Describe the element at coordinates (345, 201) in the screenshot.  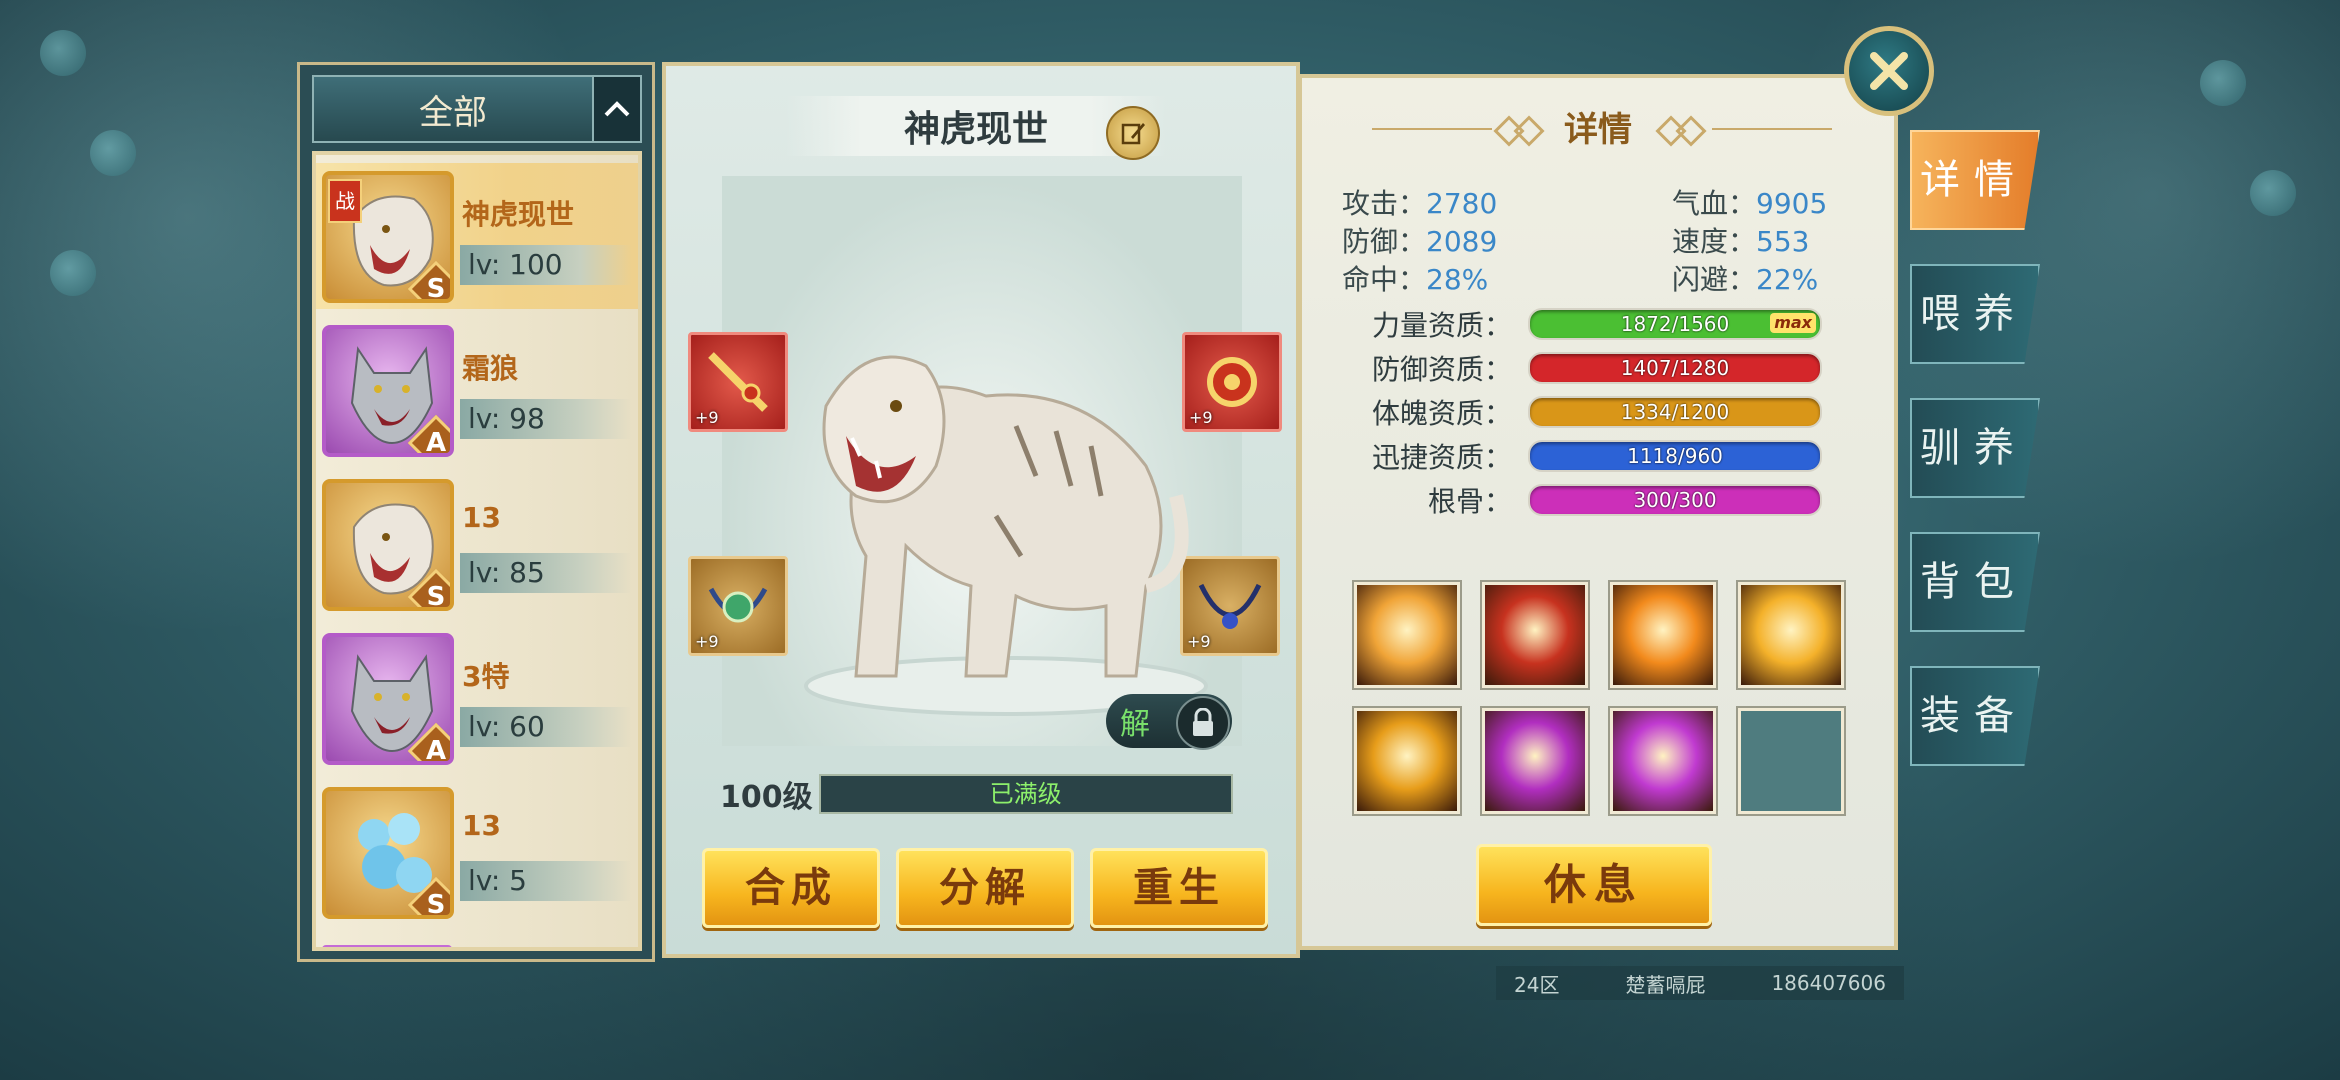
I see `battle-badge: 战` at that location.